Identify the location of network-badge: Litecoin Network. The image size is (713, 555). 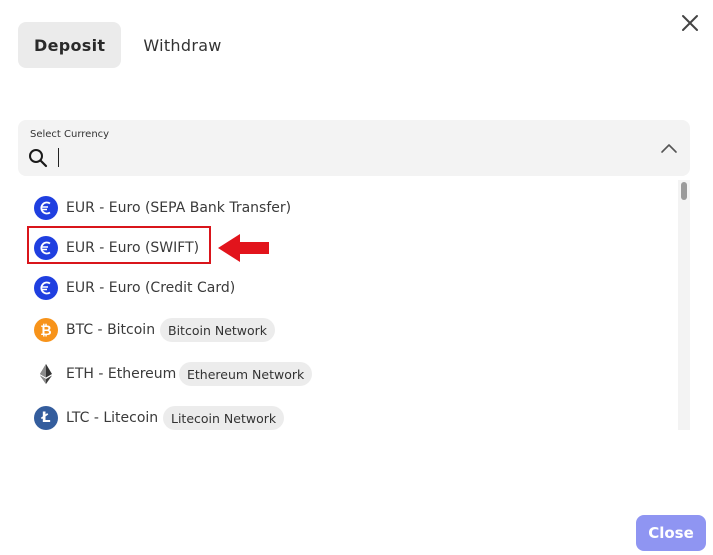
(224, 418).